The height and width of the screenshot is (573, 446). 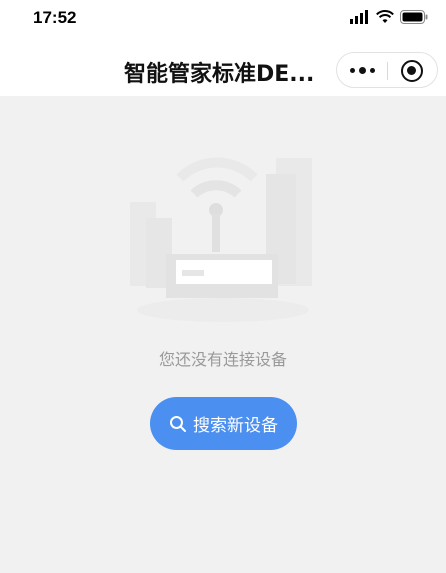 I want to click on capsule-divider, so click(x=387, y=71).